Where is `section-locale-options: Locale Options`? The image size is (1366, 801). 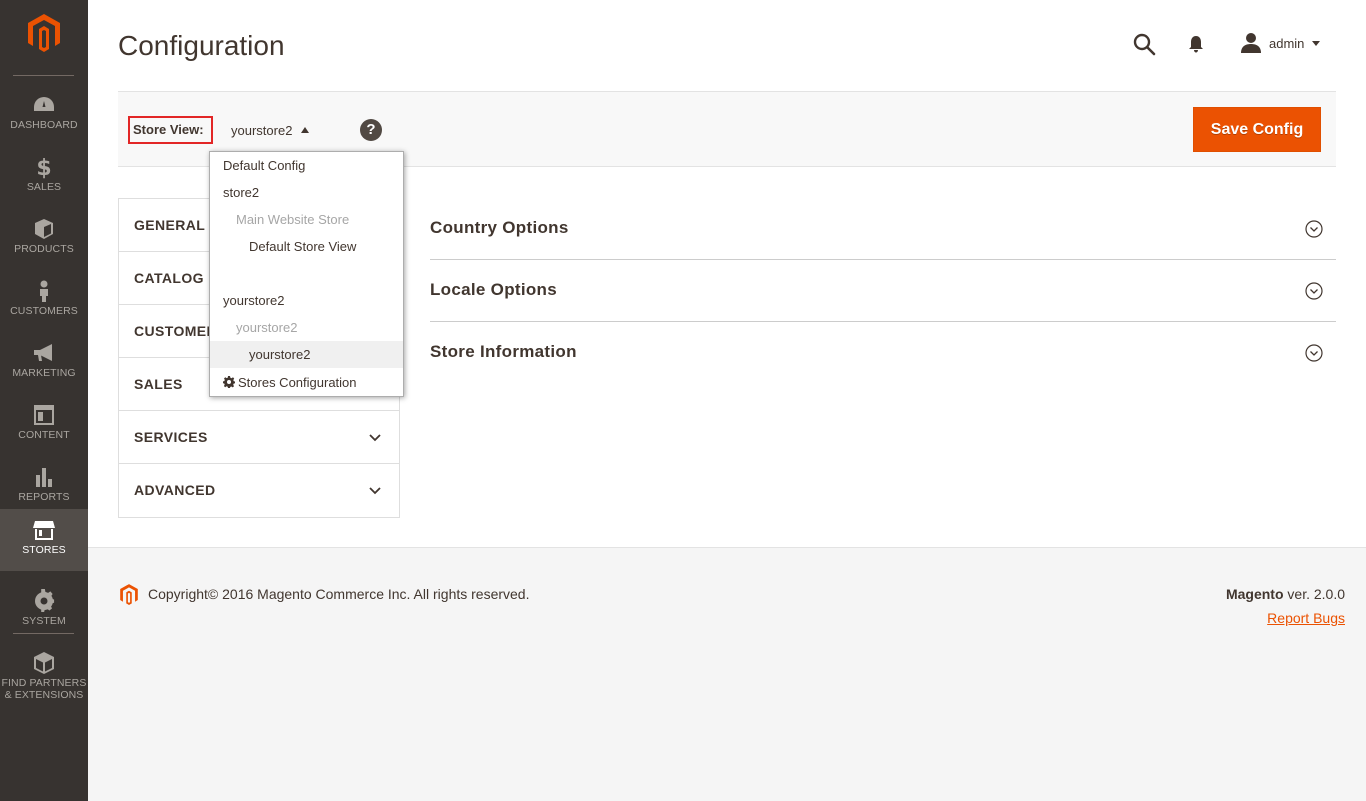
section-locale-options: Locale Options is located at coordinates (883, 291).